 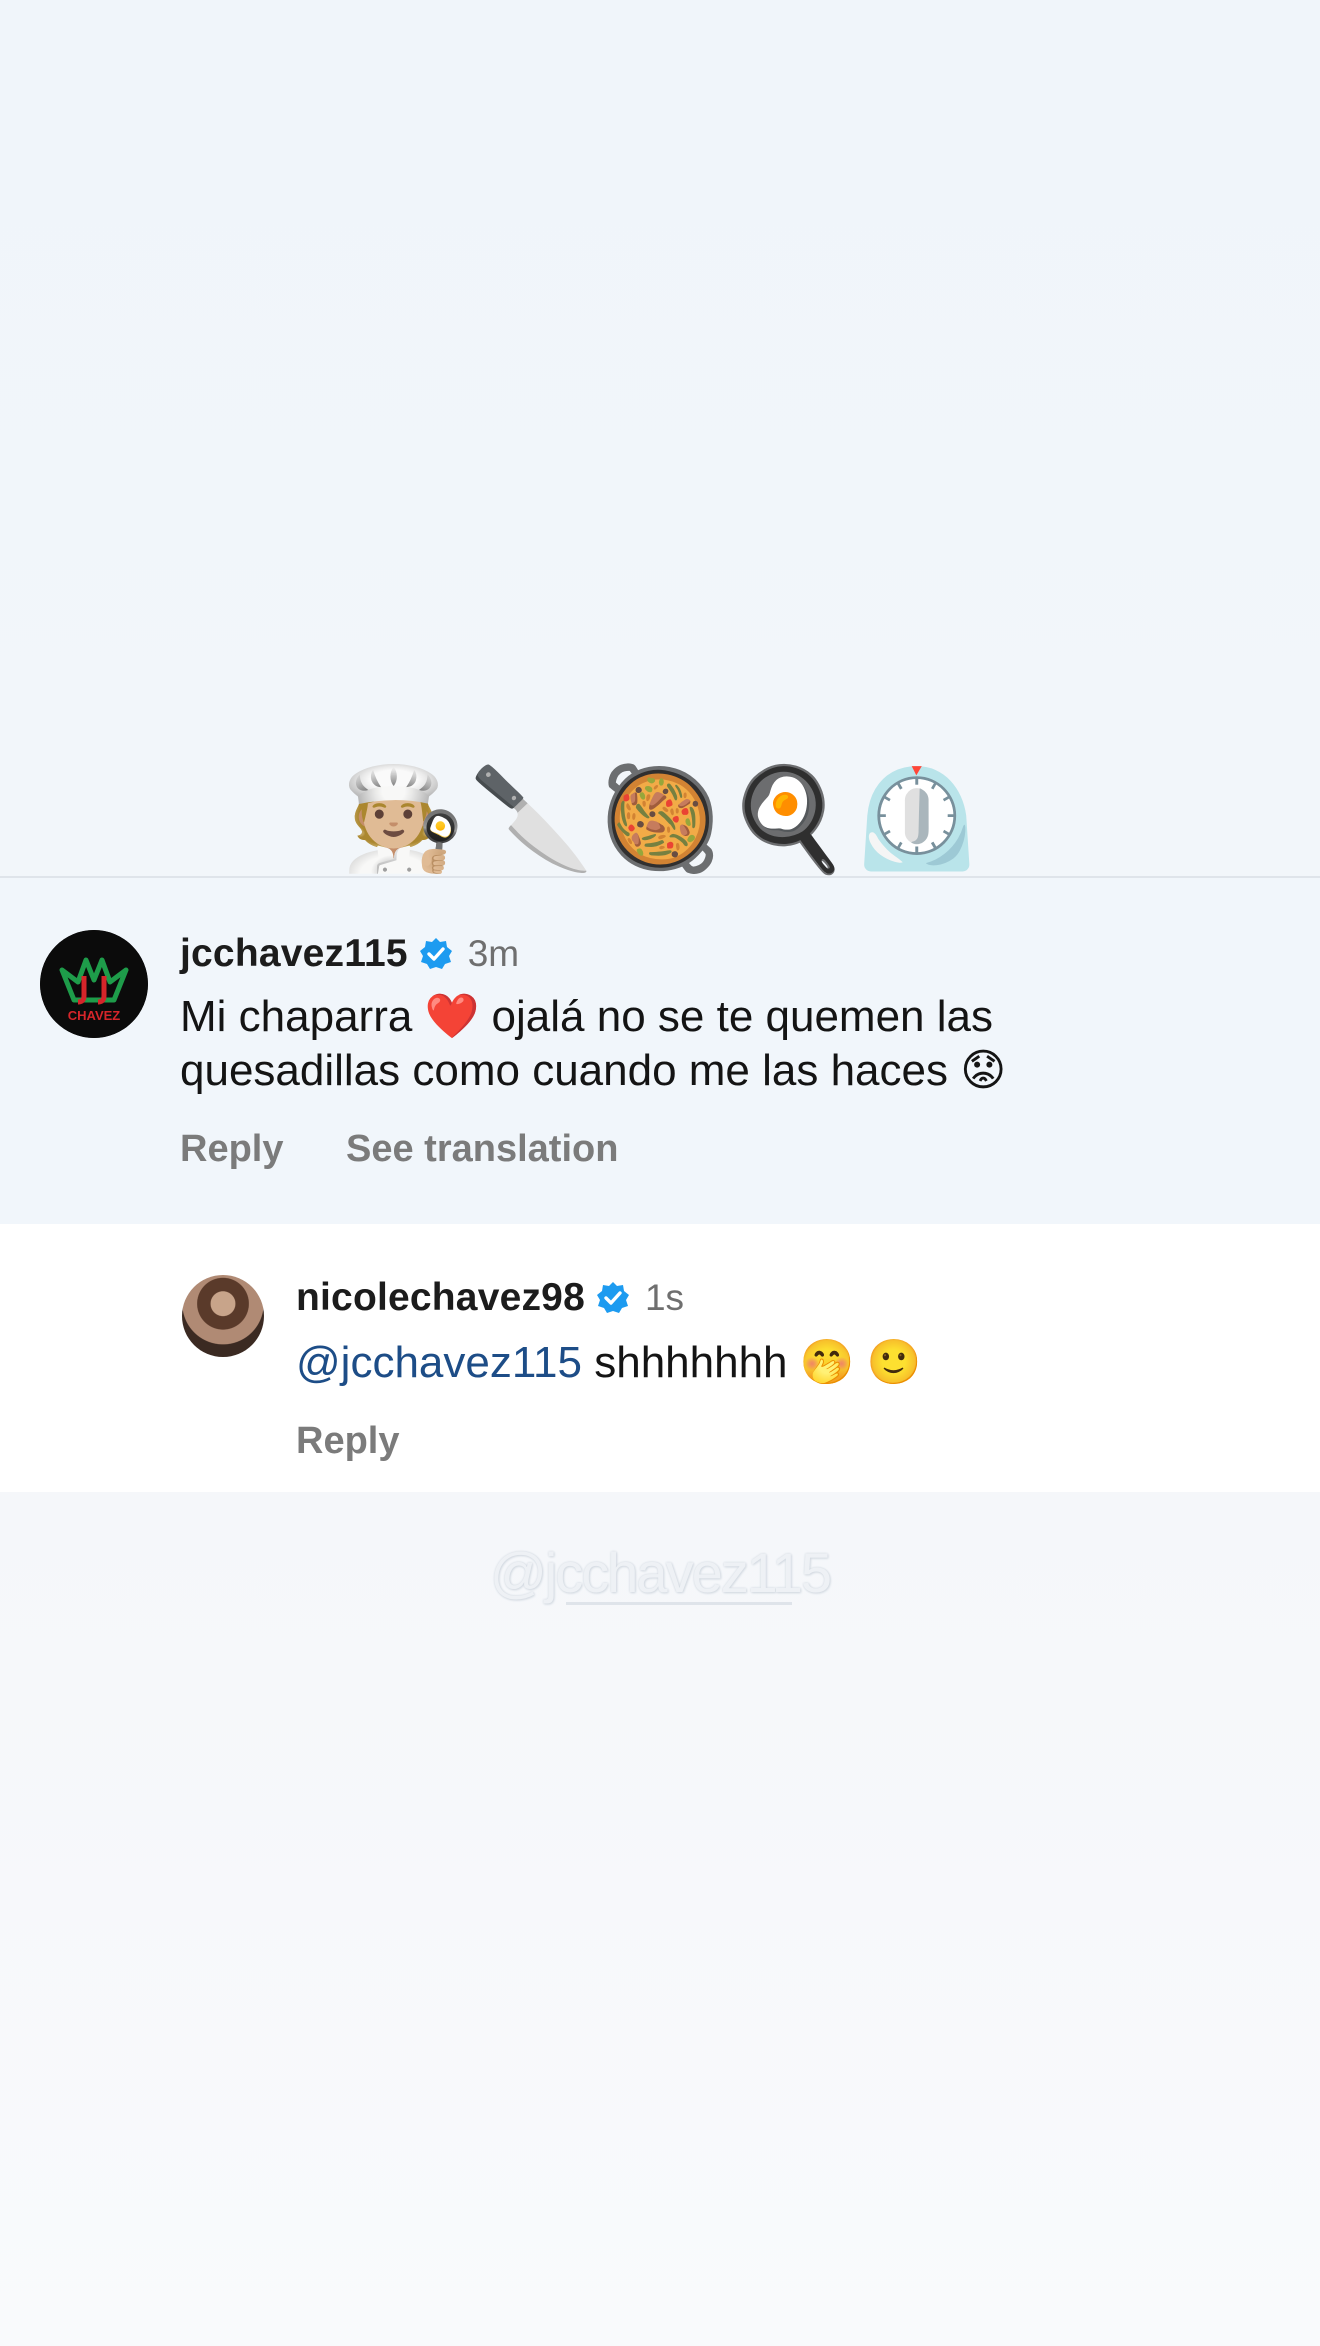 I want to click on cook-emoji-icon: 🧑🏼‍🍳, so click(x=403, y=819).